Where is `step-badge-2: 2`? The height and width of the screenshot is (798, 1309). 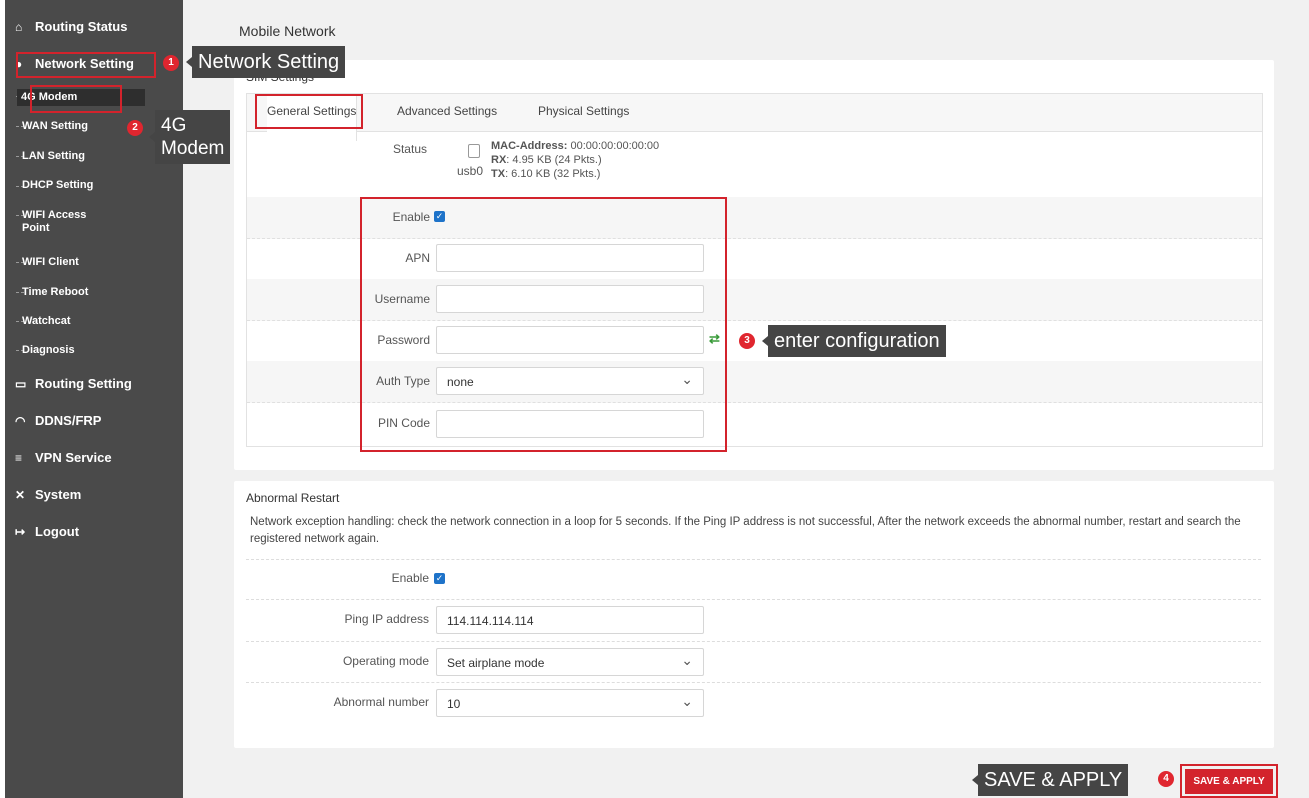 step-badge-2: 2 is located at coordinates (135, 128).